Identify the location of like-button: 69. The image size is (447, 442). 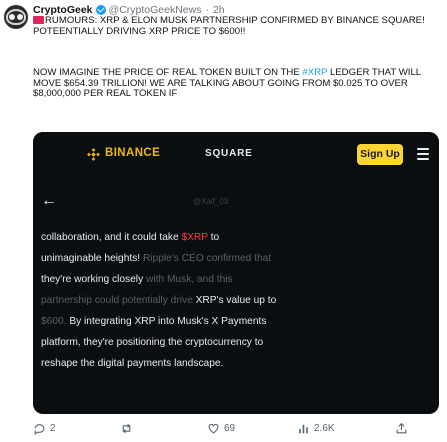
(252, 428).